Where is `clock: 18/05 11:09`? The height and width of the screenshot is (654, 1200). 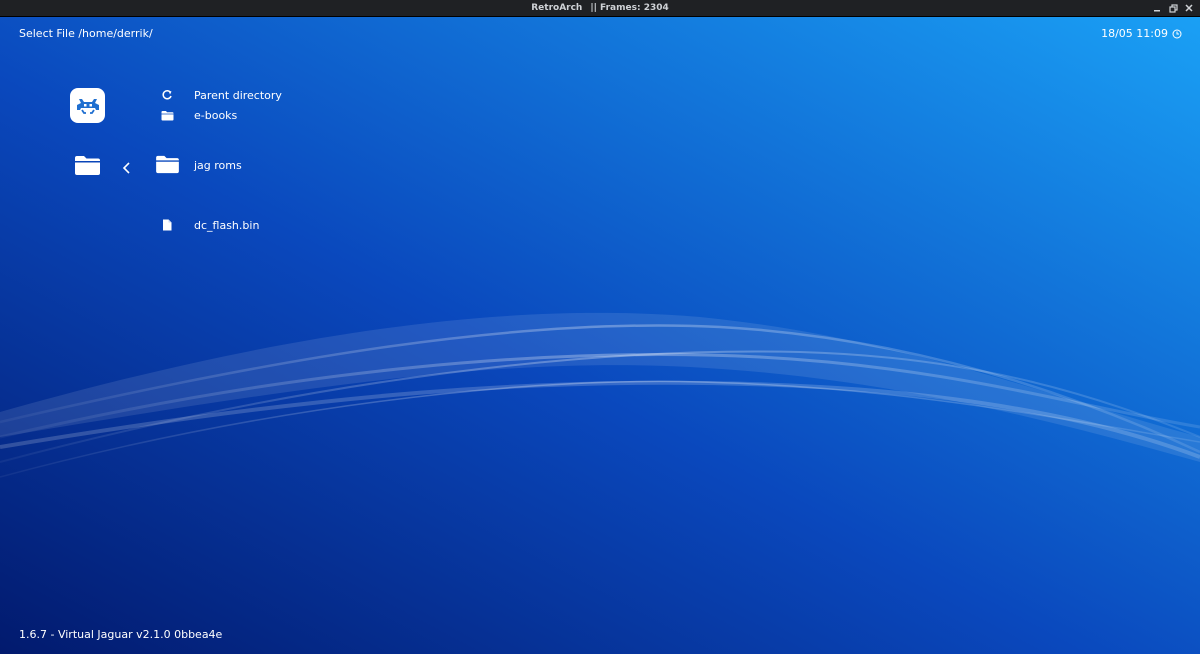 clock: 18/05 11:09 is located at coordinates (1141, 33).